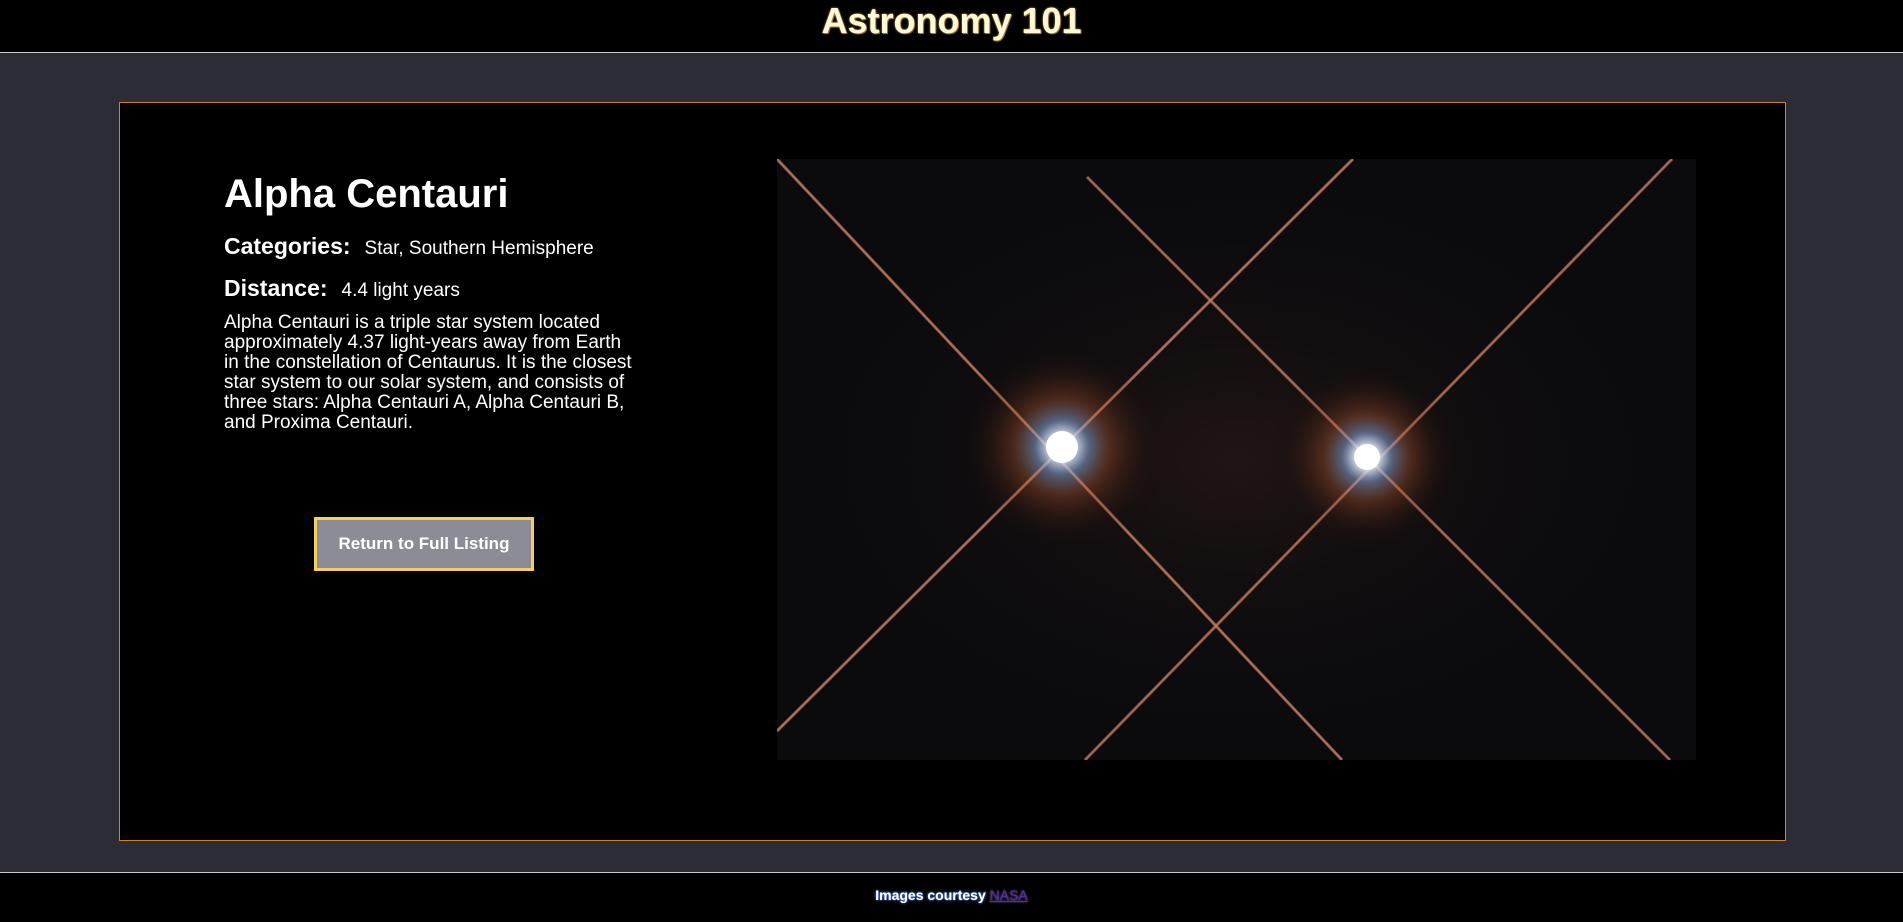  Describe the element at coordinates (276, 288) in the screenshot. I see `distance-label: Distance:` at that location.